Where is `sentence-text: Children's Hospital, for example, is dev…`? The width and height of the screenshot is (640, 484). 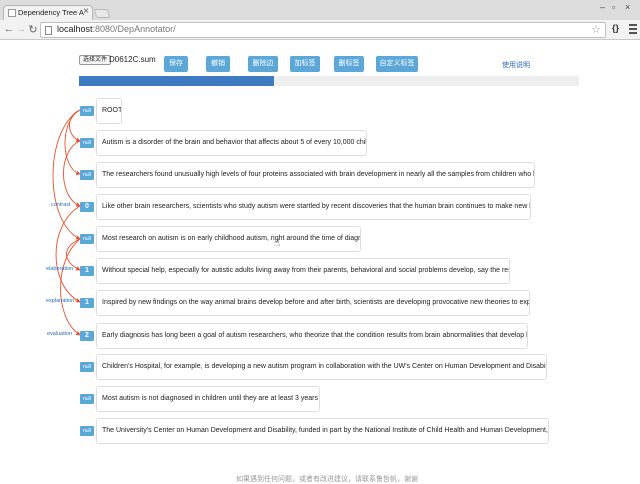
sentence-text: Children's Hospital, for example, is dev… is located at coordinates (321, 367).